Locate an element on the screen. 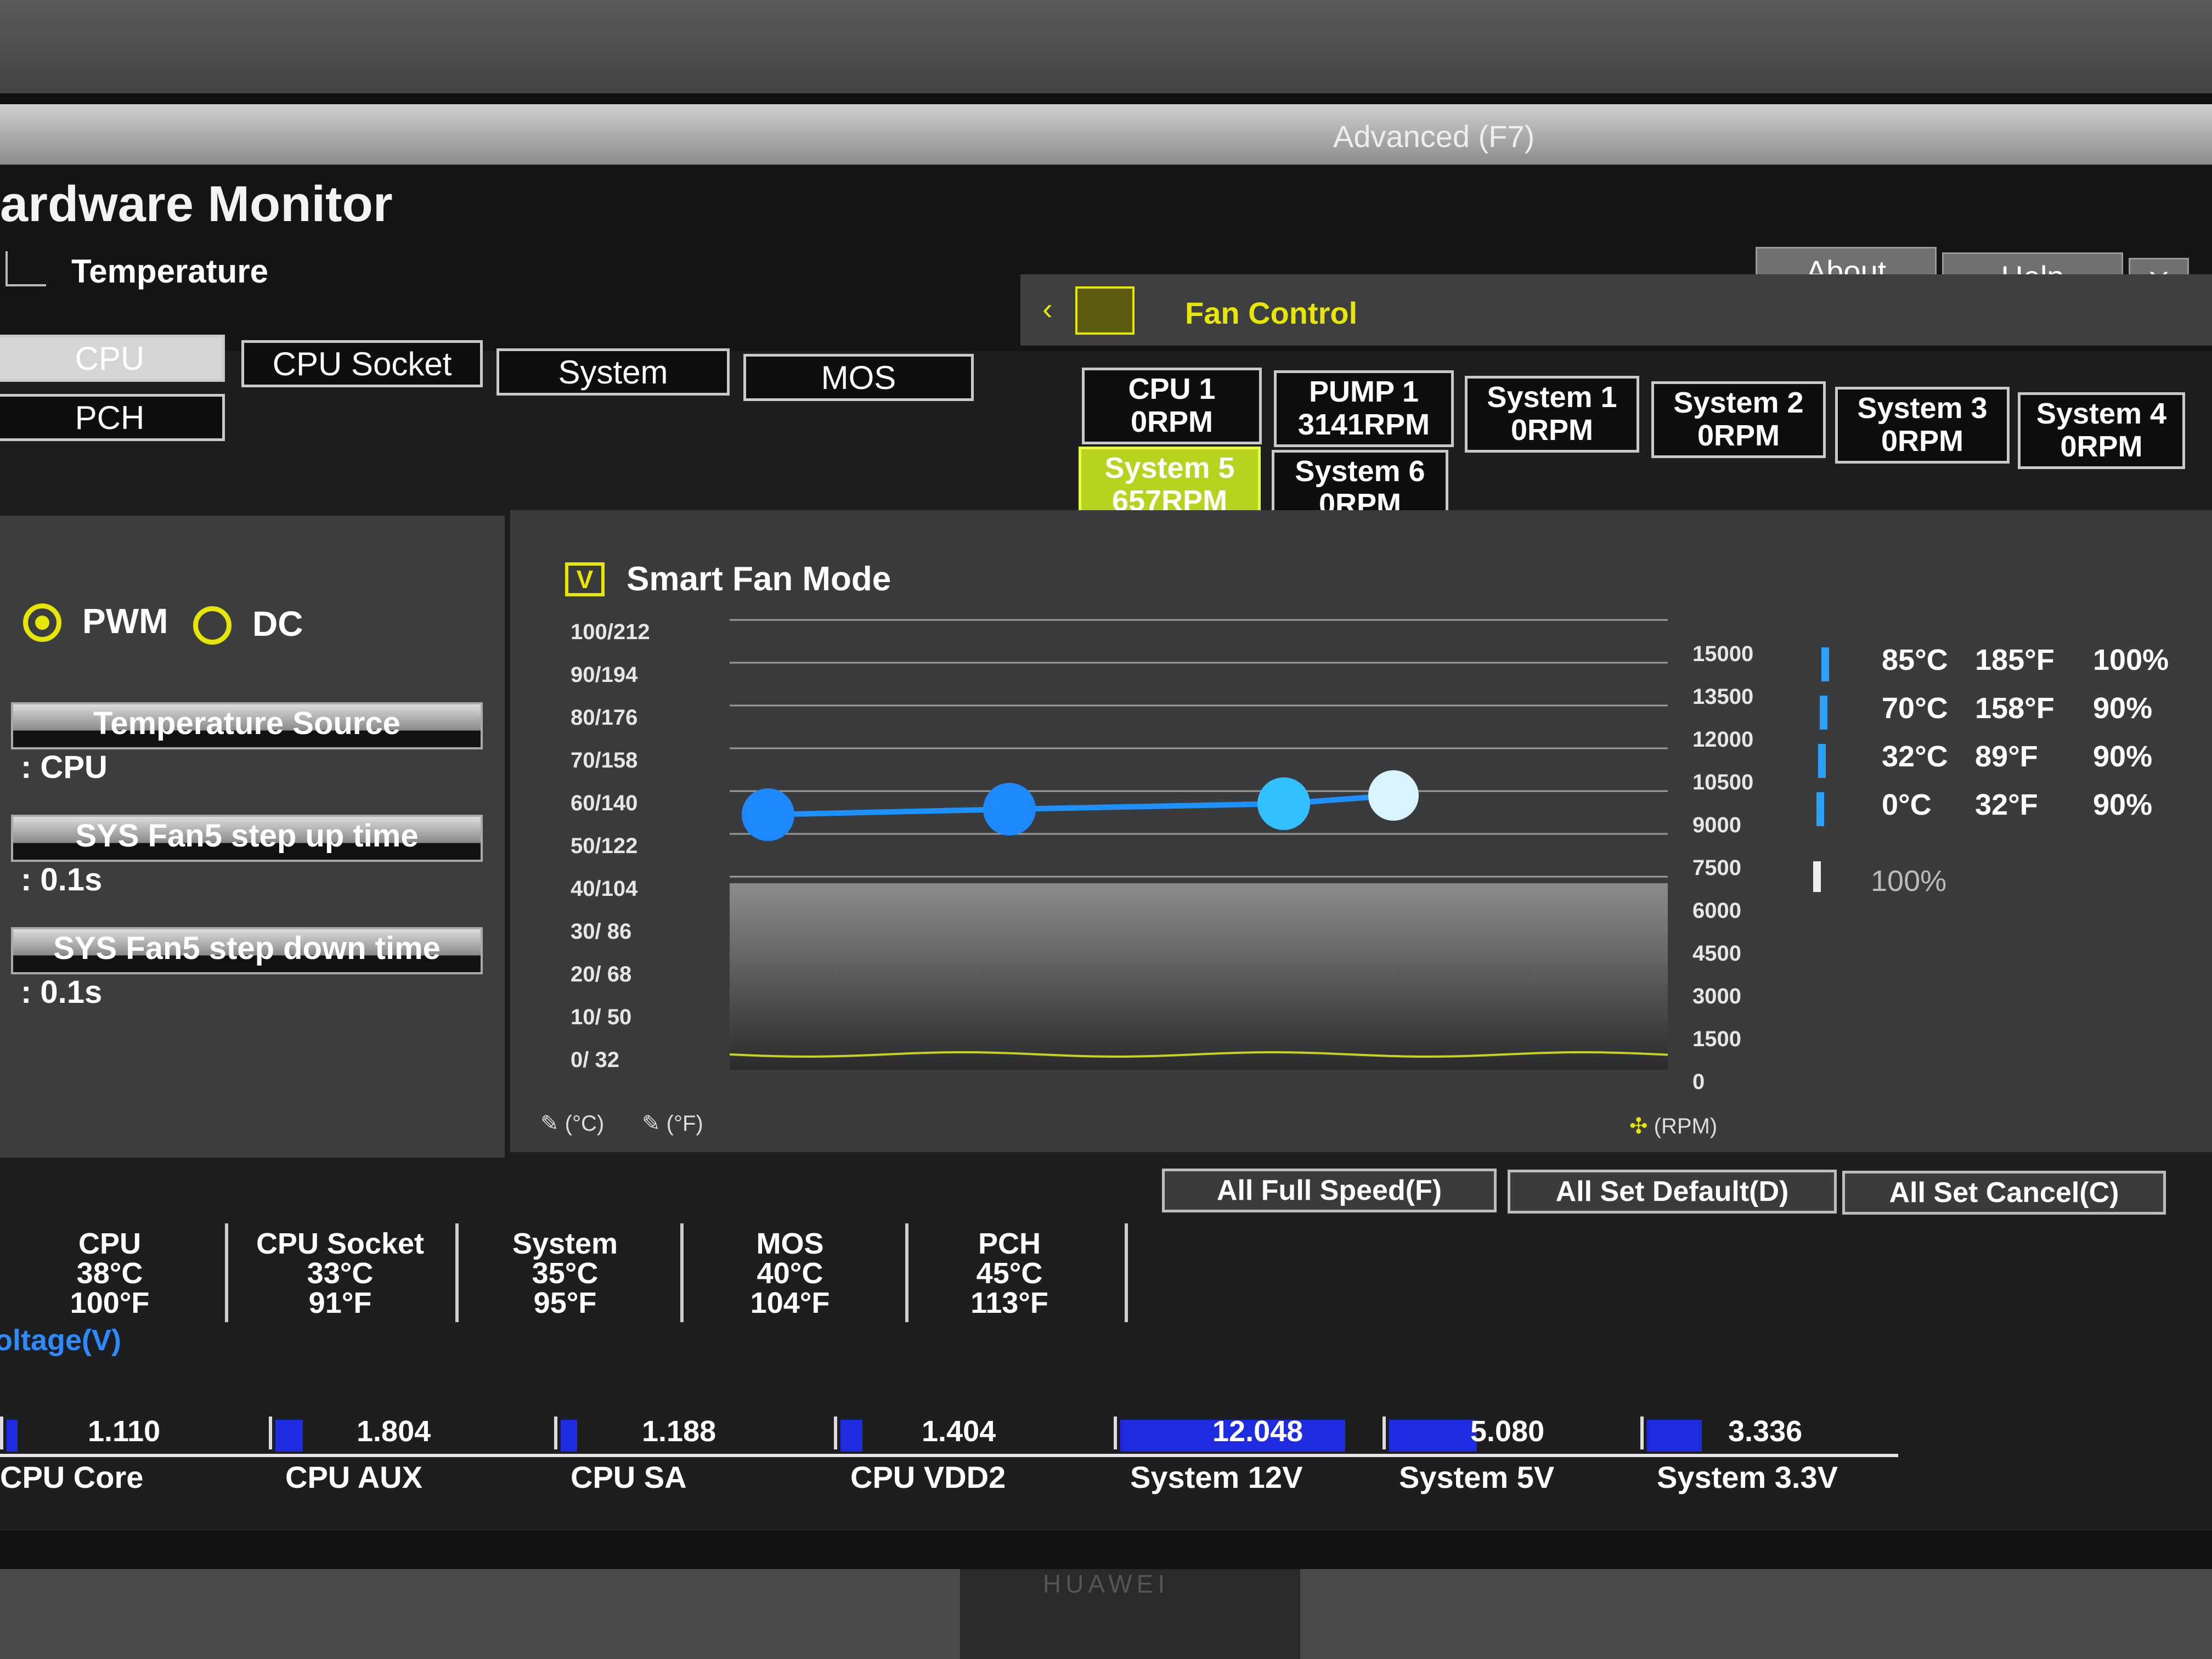 The width and height of the screenshot is (2212, 1659). sensor-c: 38°C is located at coordinates (110, 1273).